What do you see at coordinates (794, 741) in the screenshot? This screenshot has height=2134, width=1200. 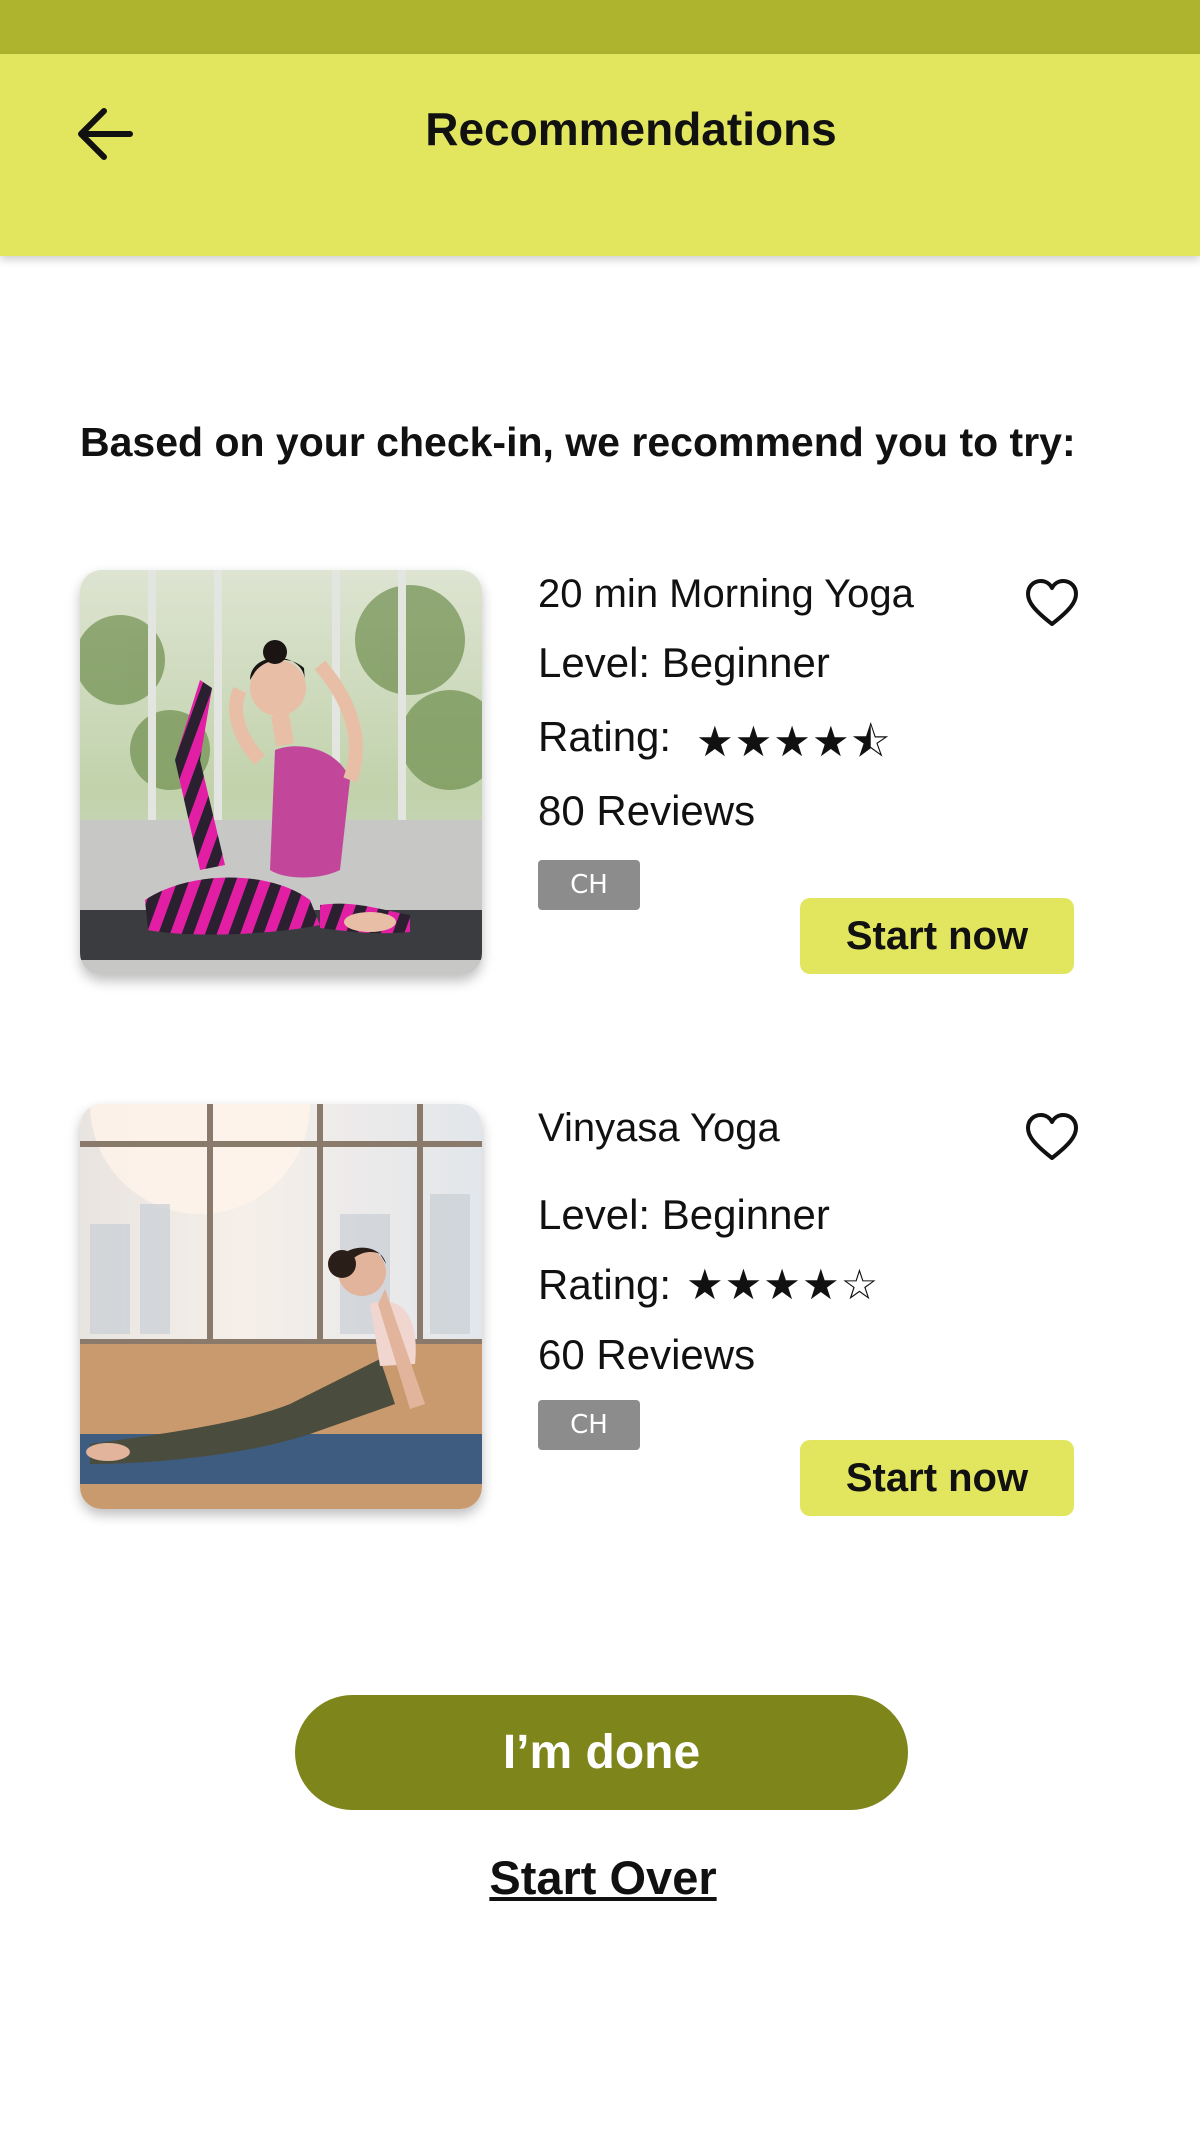 I see `rating-stars: ★★★★⯪` at bounding box center [794, 741].